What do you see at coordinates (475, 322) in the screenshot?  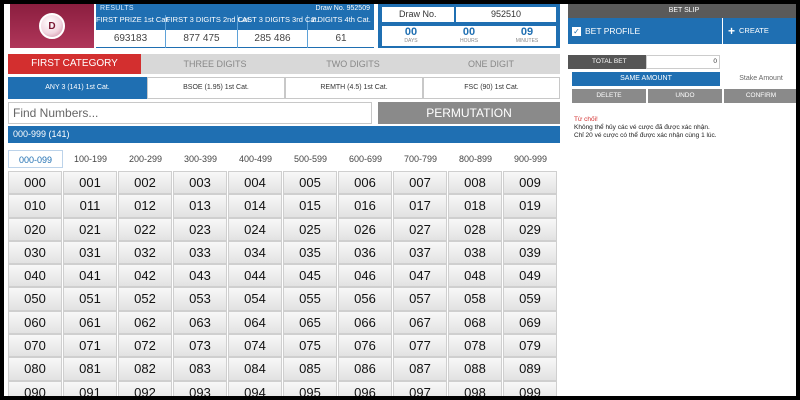 I see `number-cell: 068` at bounding box center [475, 322].